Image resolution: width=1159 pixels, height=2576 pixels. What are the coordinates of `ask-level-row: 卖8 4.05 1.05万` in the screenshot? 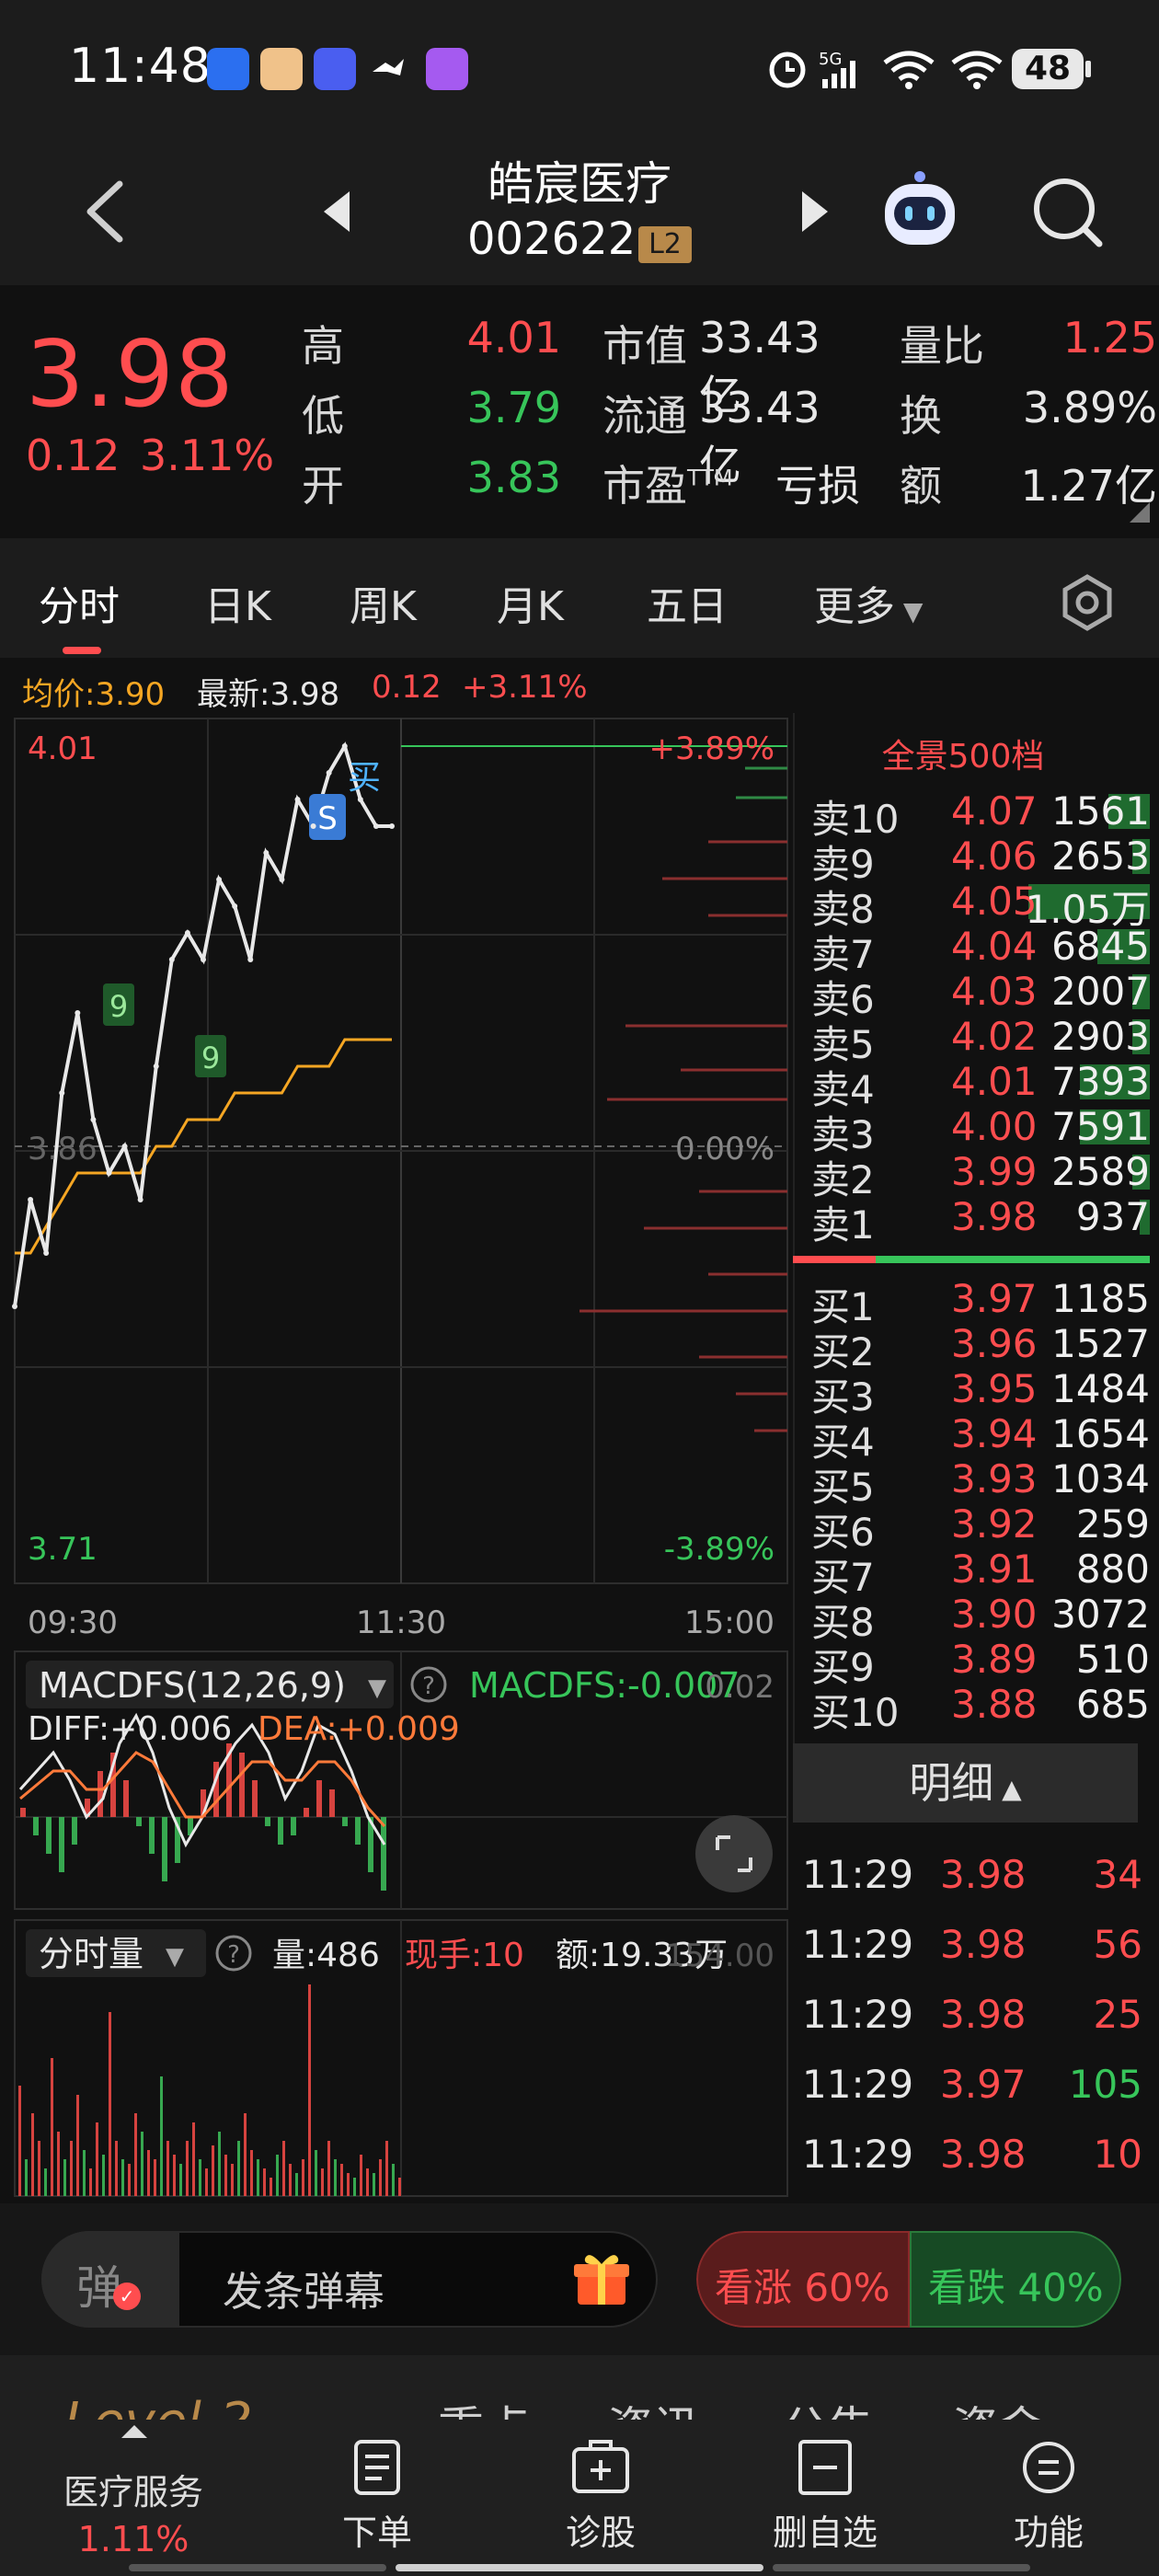 It's located at (985, 905).